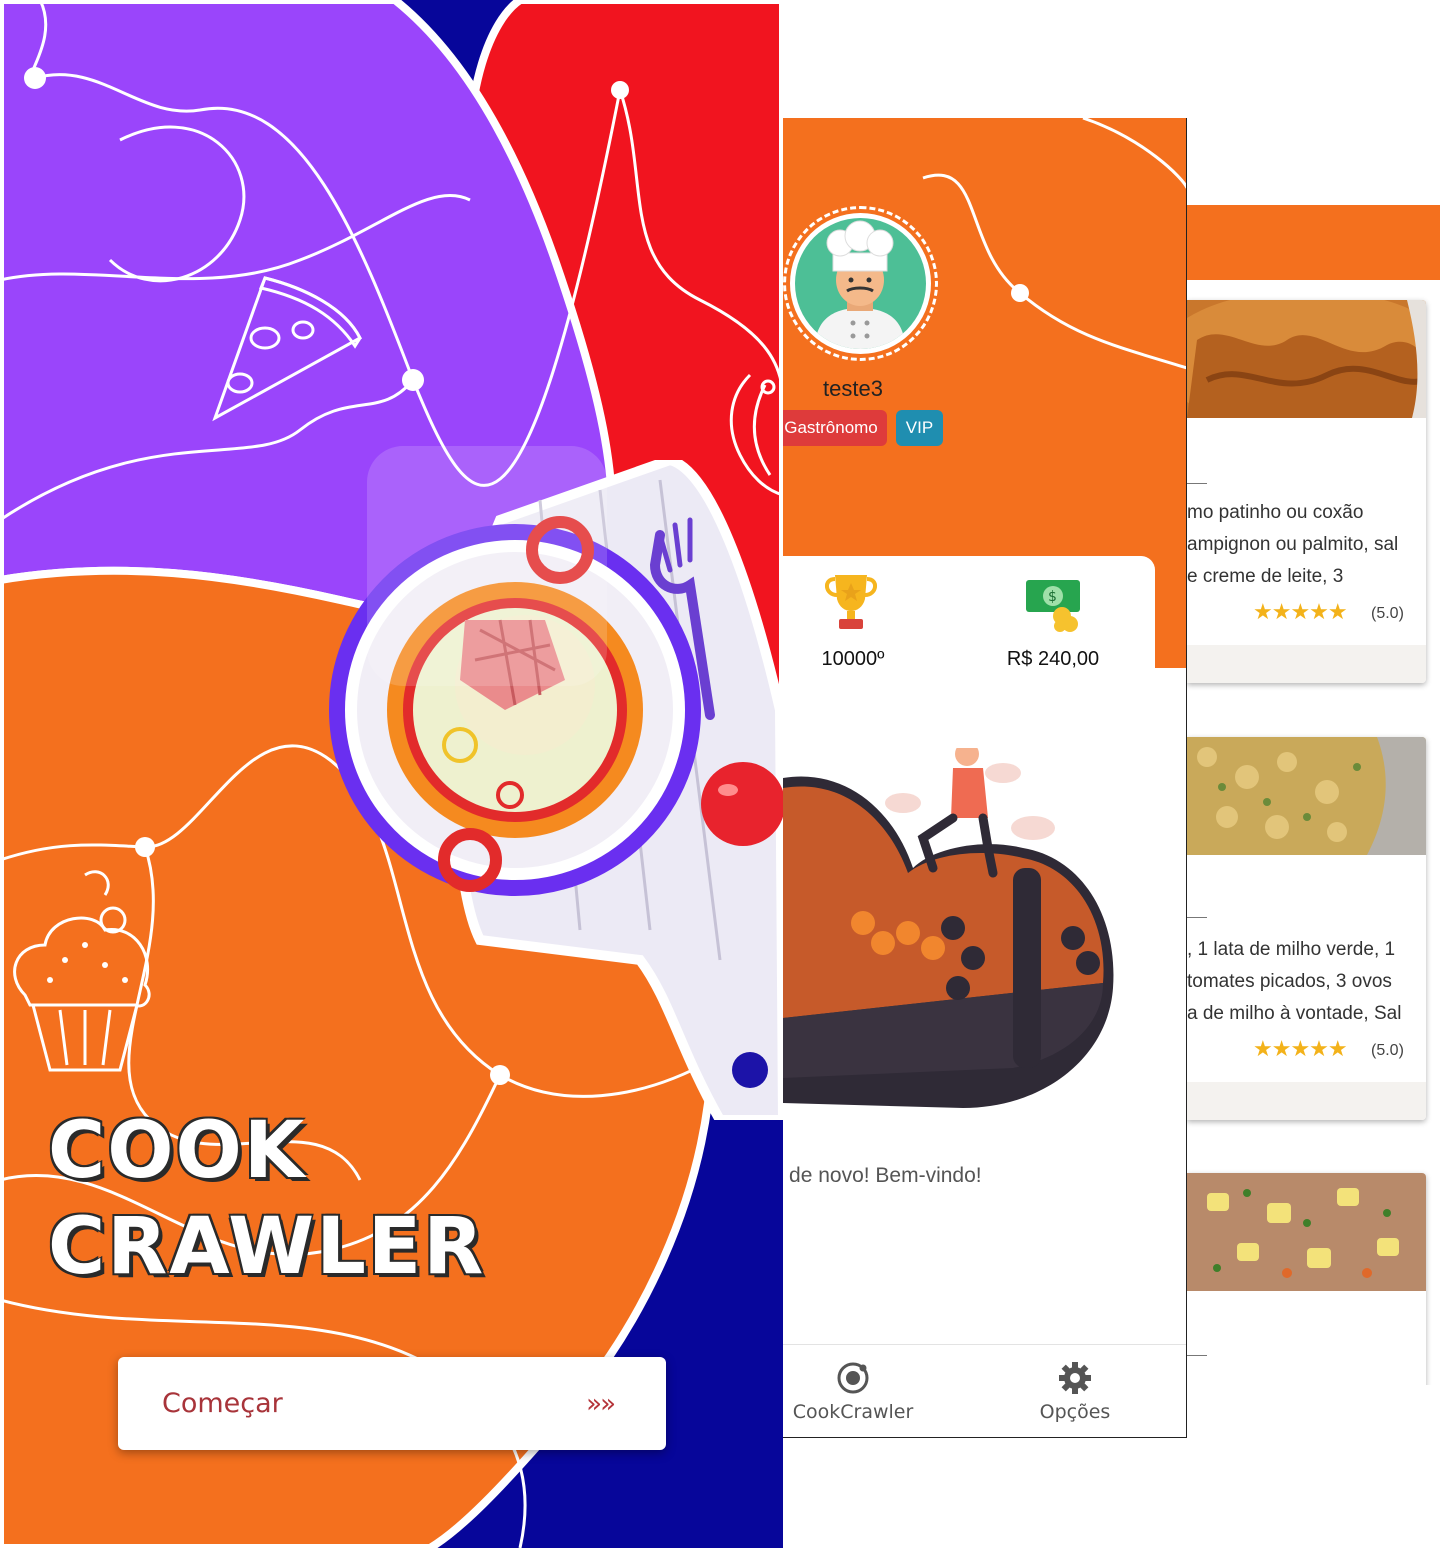 The width and height of the screenshot is (1440, 1548). Describe the element at coordinates (82, 971) in the screenshot. I see `cupcake-icon` at that location.